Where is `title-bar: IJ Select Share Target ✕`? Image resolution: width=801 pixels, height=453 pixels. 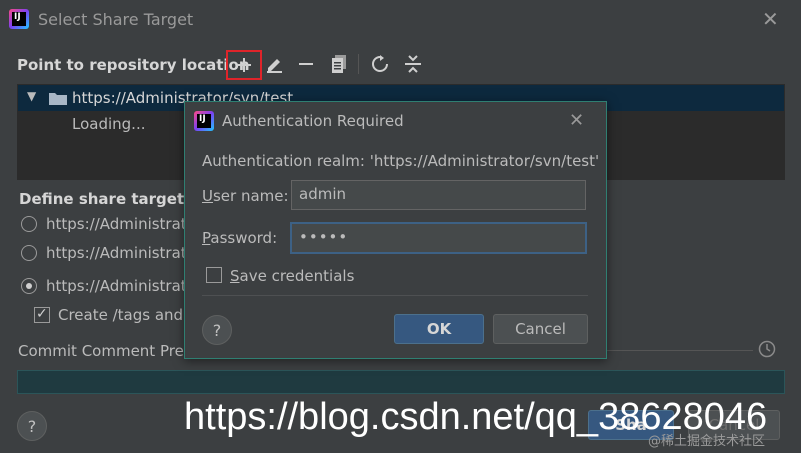 title-bar: IJ Select Share Target ✕ is located at coordinates (400, 20).